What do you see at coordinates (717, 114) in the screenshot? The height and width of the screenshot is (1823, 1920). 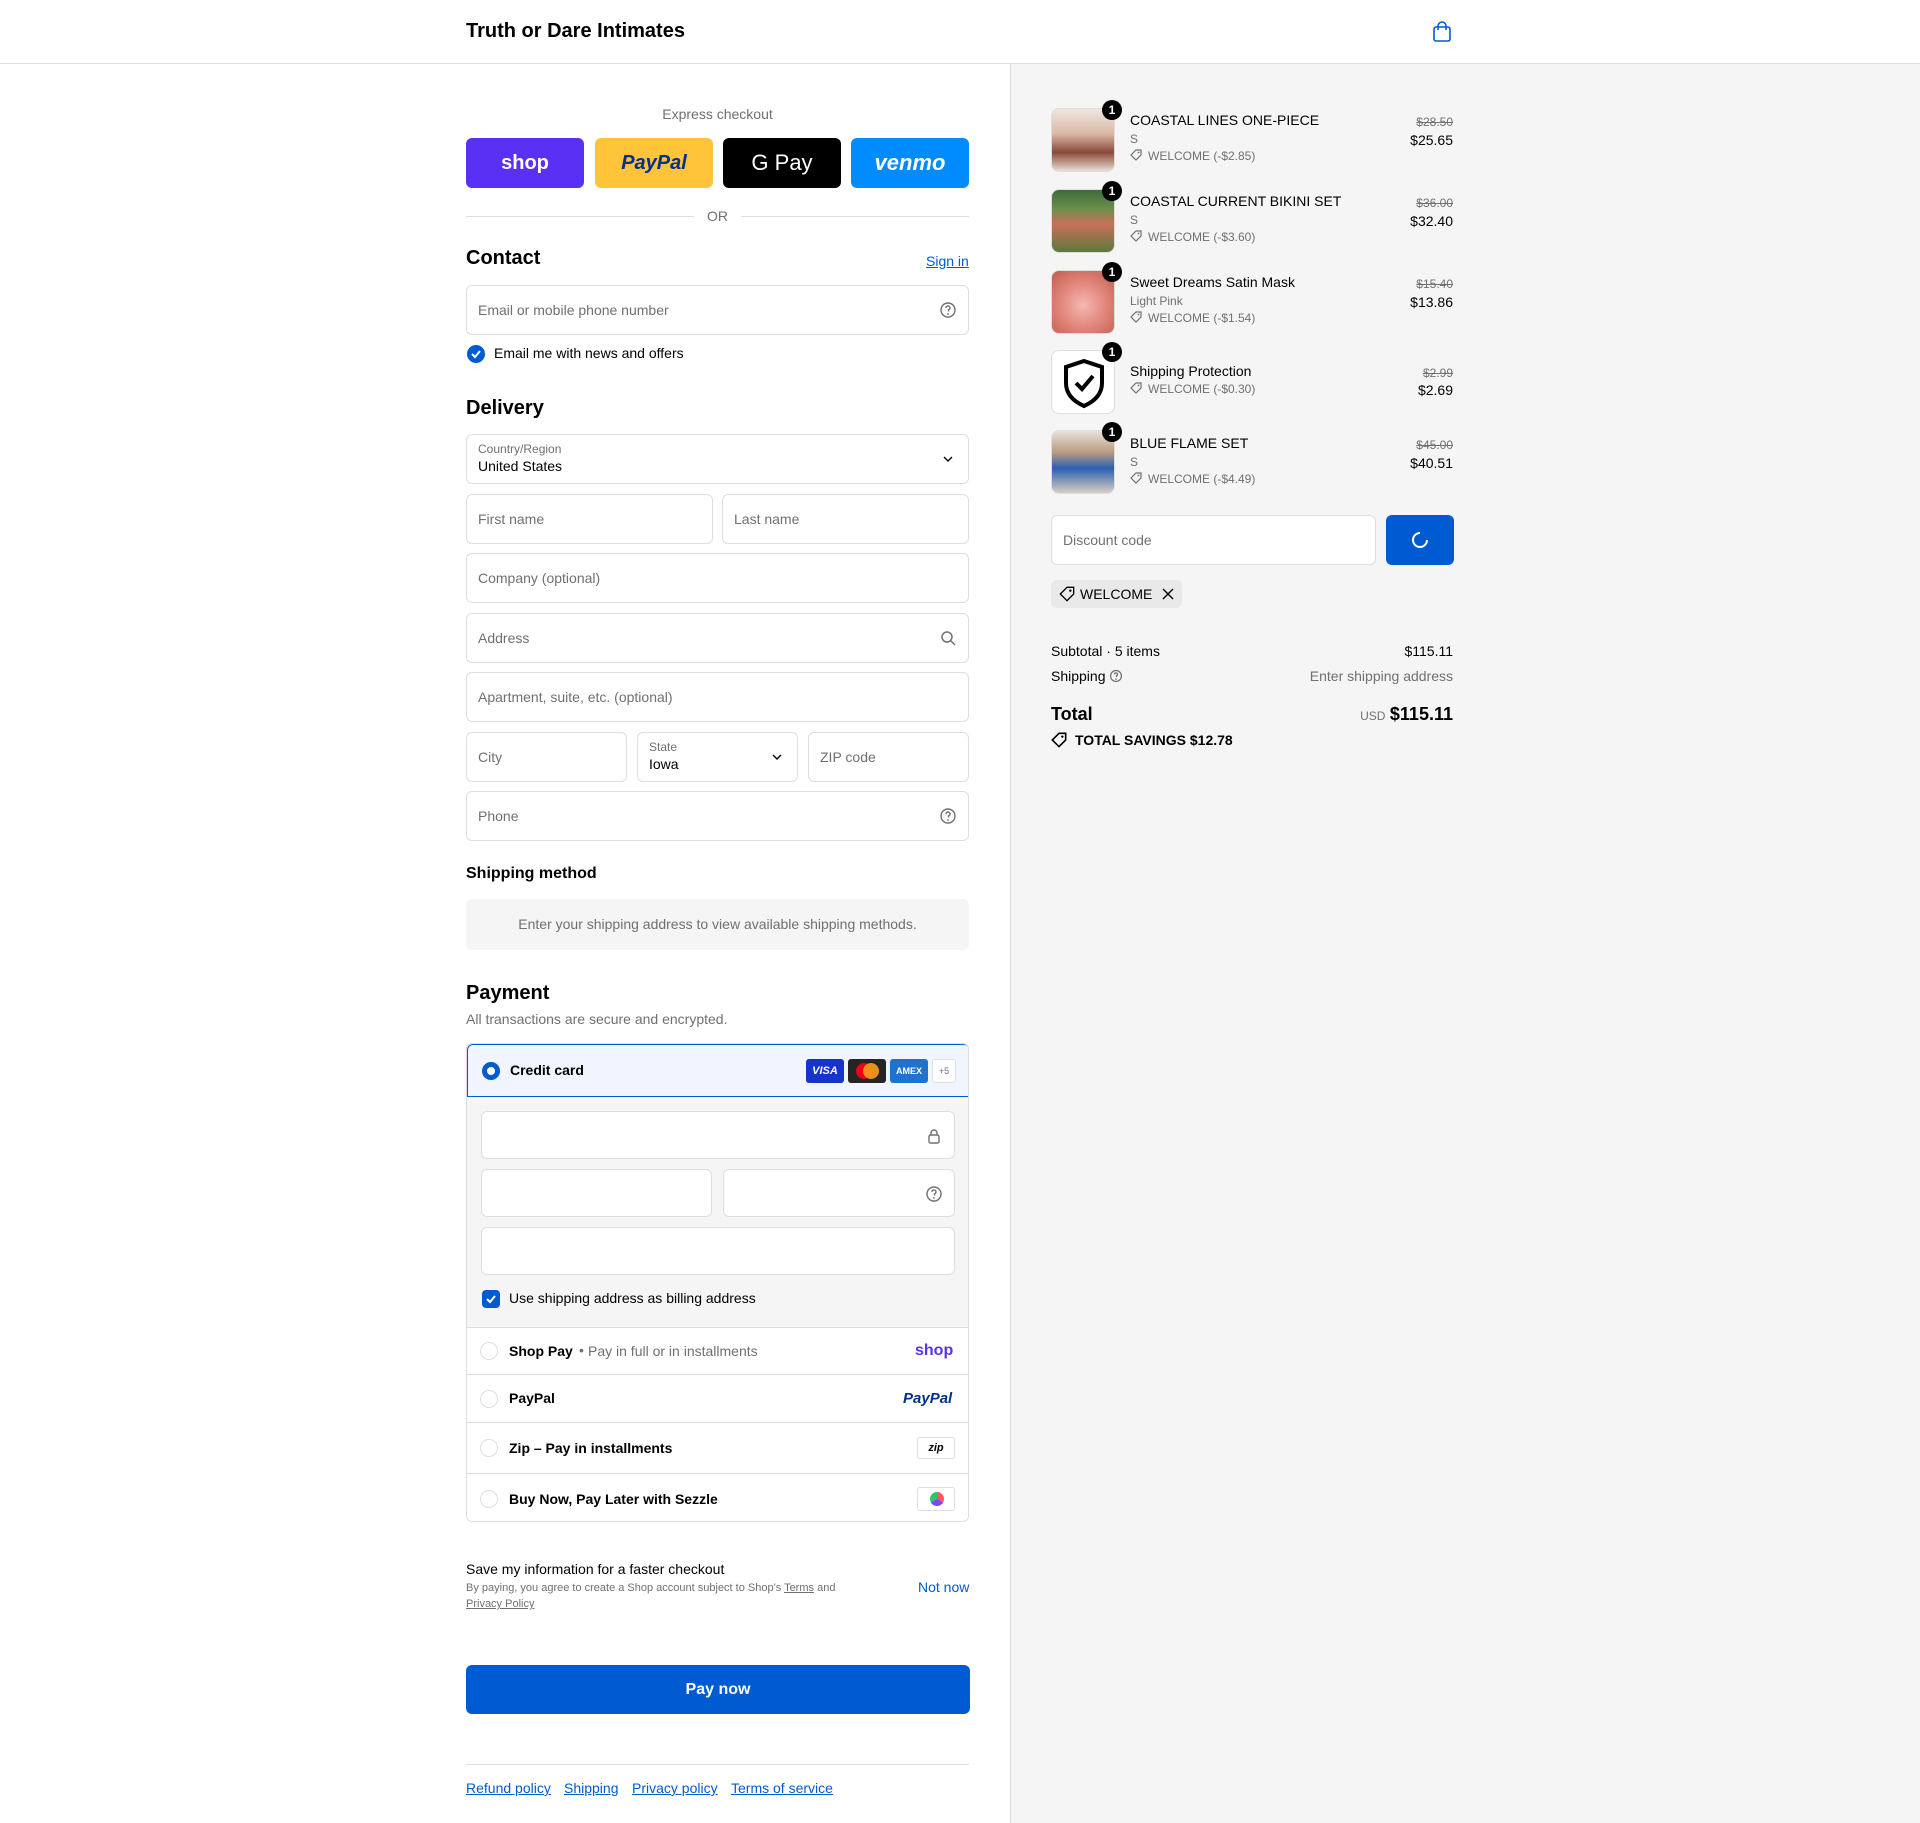 I see `express-checkout-title: Express checkout` at bounding box center [717, 114].